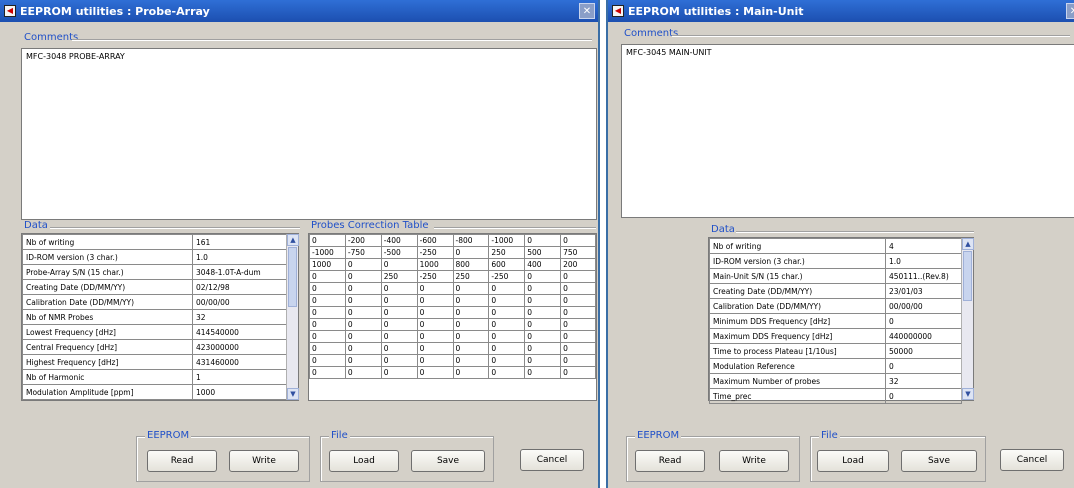  What do you see at coordinates (507, 276) in the screenshot?
I see `correction-cell: -250` at bounding box center [507, 276].